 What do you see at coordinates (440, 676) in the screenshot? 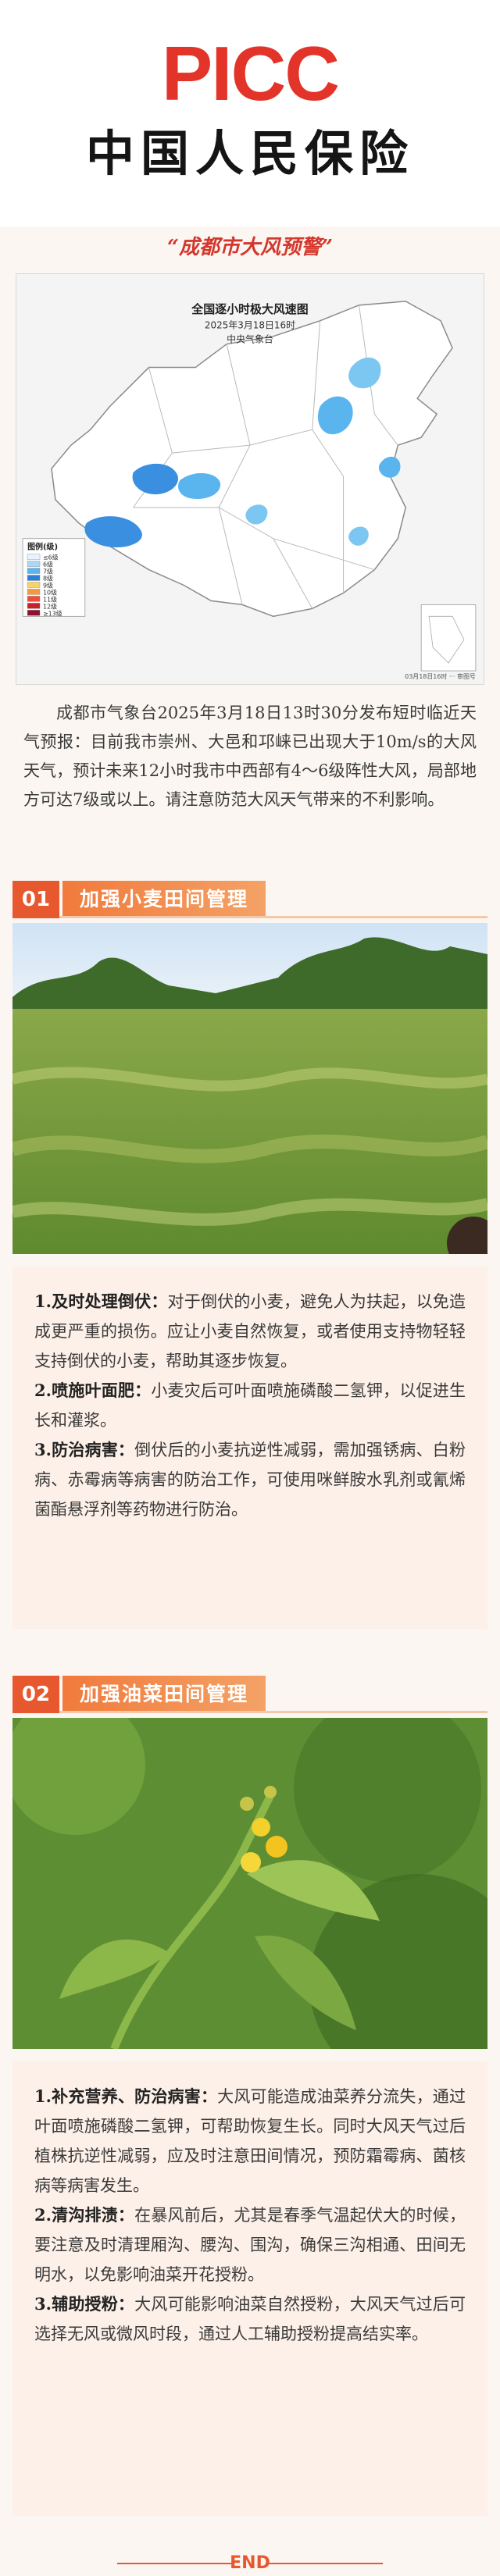
I see `map-footer: 03月18日16时 ··· 审图号` at bounding box center [440, 676].